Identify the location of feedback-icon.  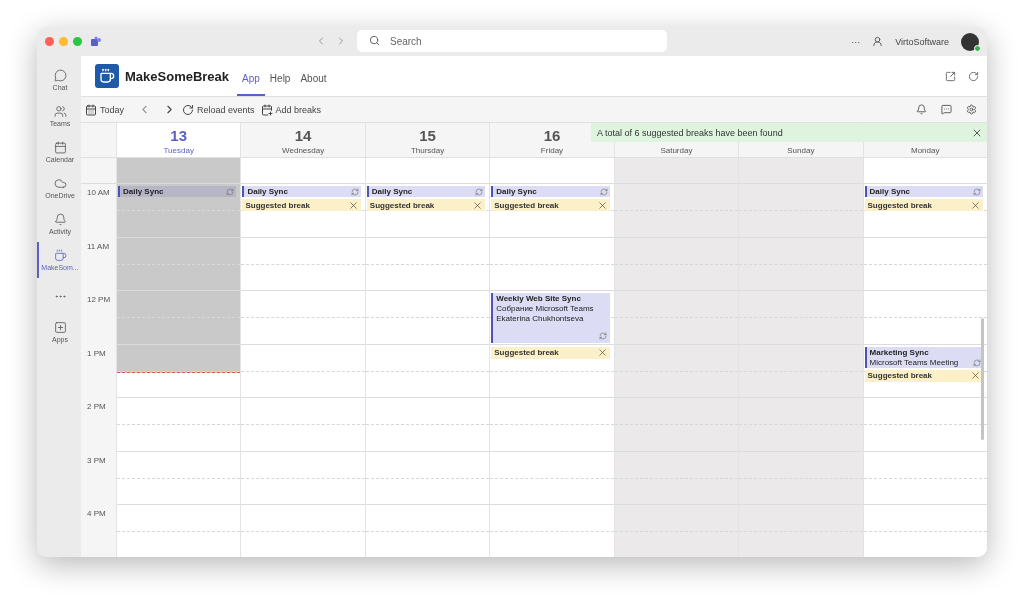
(946, 109).